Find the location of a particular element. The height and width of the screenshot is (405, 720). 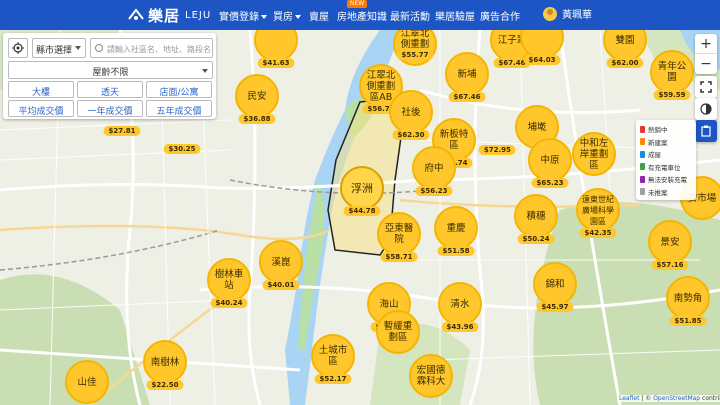

map-marker: 遠東世紀廣場科學園區 $42.35 is located at coordinates (598, 214).